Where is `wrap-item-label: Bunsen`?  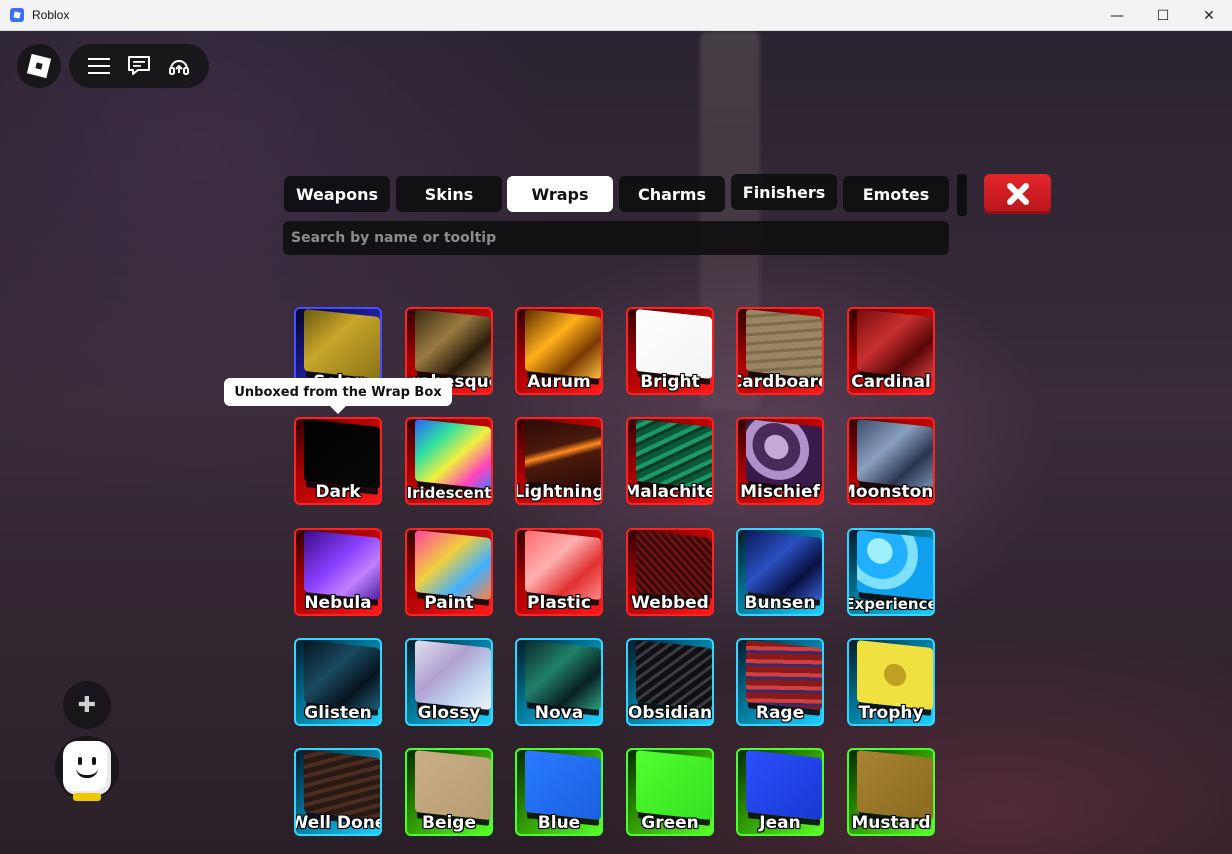
wrap-item-label: Bunsen is located at coordinates (780, 603).